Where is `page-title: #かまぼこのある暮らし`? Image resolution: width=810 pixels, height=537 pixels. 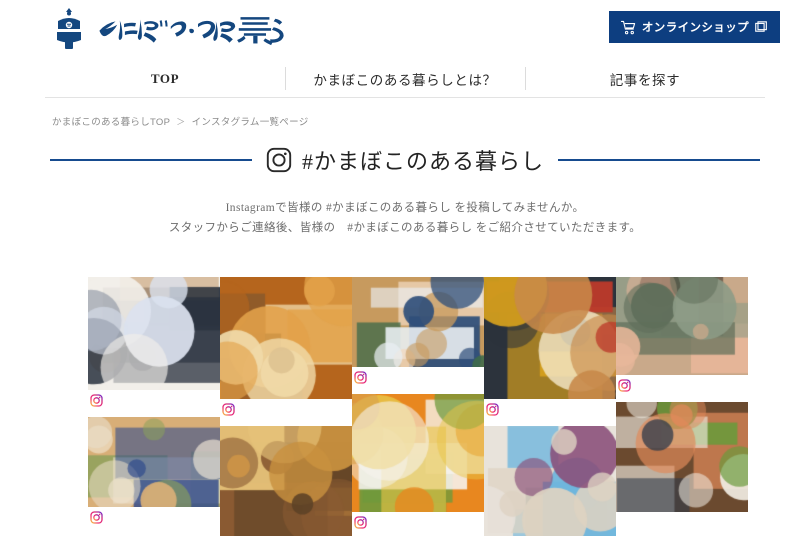
page-title: #かまぼこのある暮らし is located at coordinates (405, 160).